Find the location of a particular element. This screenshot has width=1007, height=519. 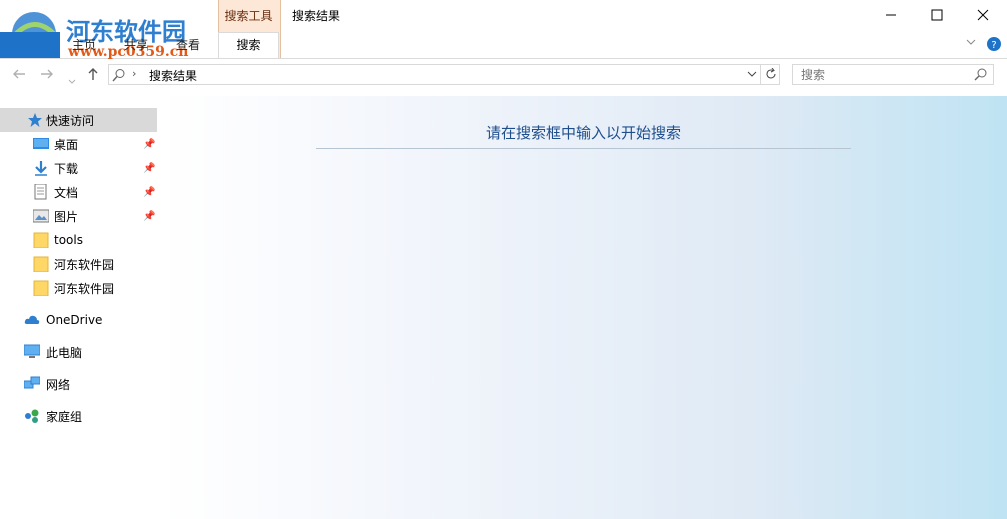

sidebar-item-homegroup: 家庭组 is located at coordinates (78, 416).